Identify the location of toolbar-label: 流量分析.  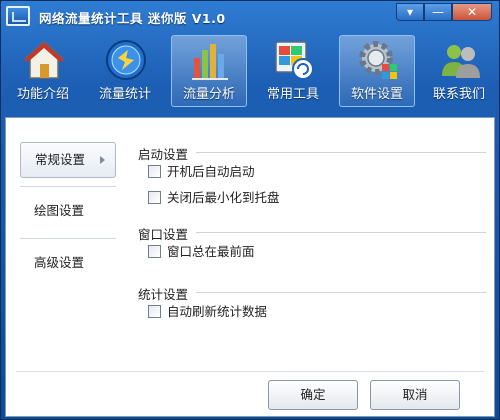
(208, 94).